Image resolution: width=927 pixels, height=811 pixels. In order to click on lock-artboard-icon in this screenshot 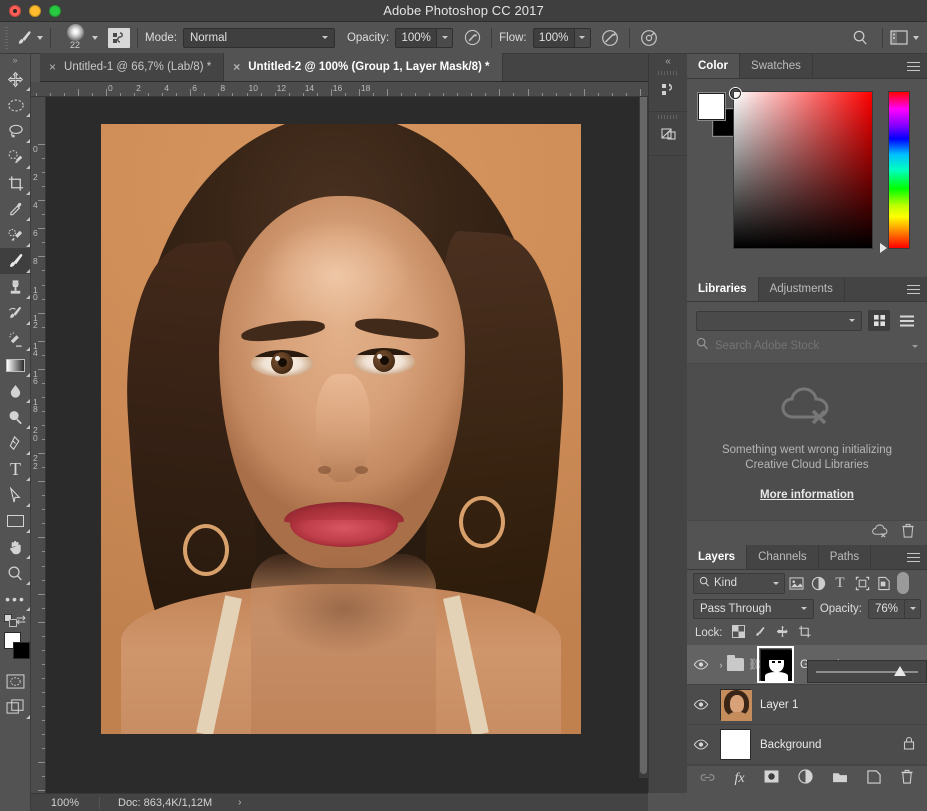, I will do `click(804, 633)`.